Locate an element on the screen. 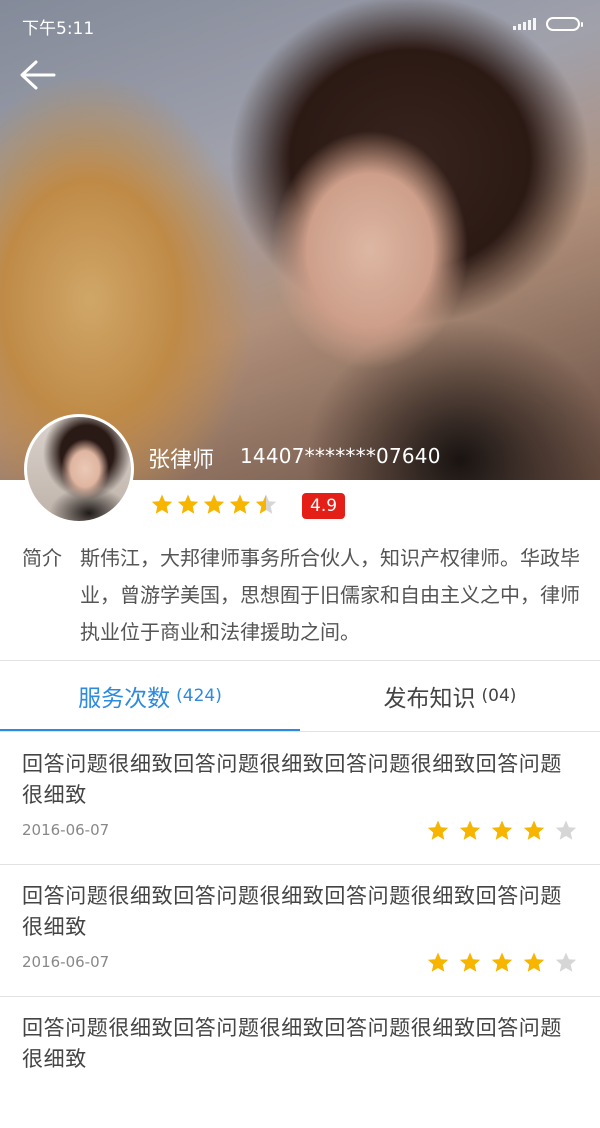 The width and height of the screenshot is (600, 1128). intro-label: 简介 is located at coordinates (42, 558).